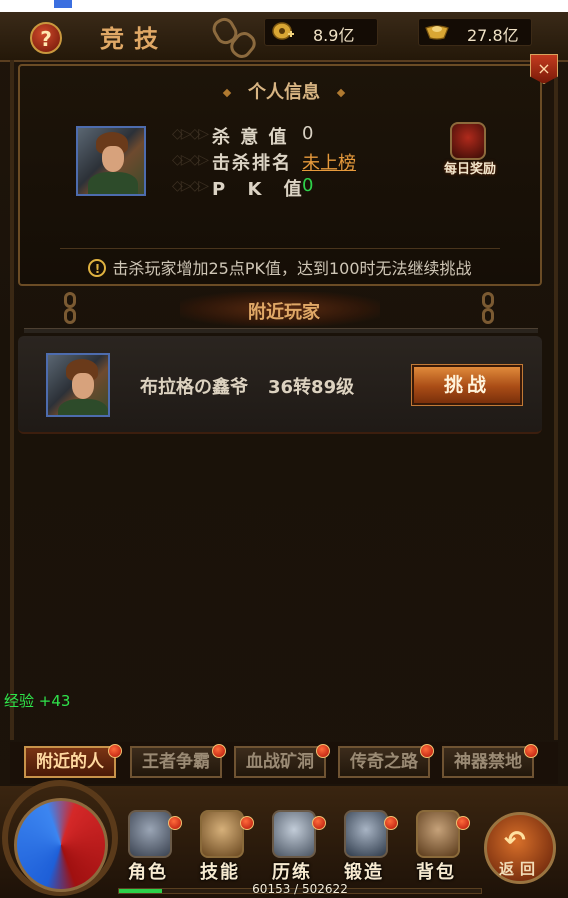 Image resolution: width=568 pixels, height=898 pixels. What do you see at coordinates (284, 91) in the screenshot?
I see `personal-info-title: 个人信息` at bounding box center [284, 91].